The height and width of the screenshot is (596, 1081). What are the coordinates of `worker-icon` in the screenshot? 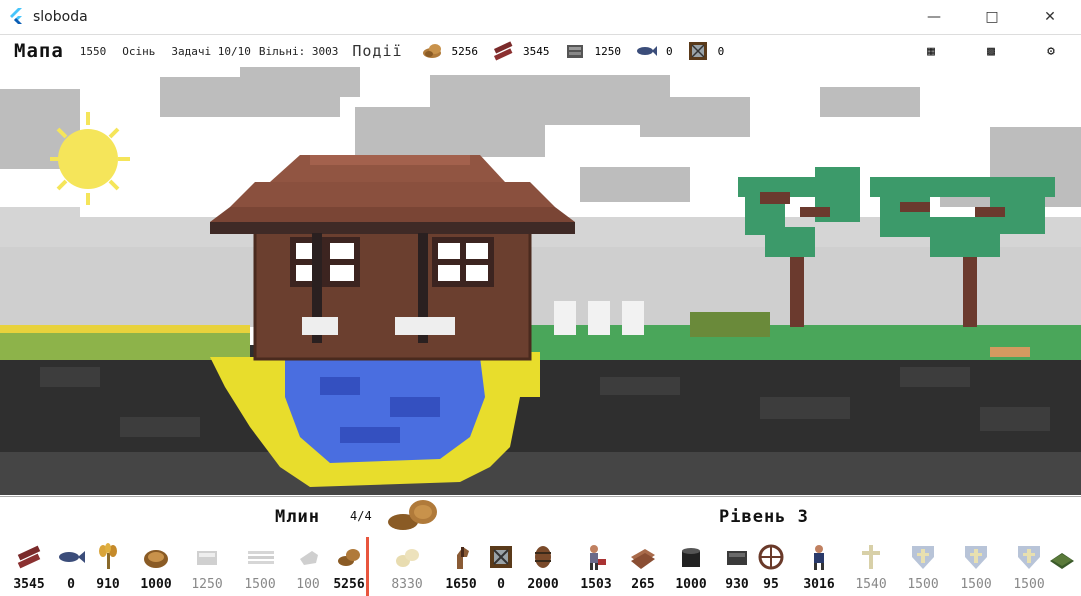 It's located at (598, 557).